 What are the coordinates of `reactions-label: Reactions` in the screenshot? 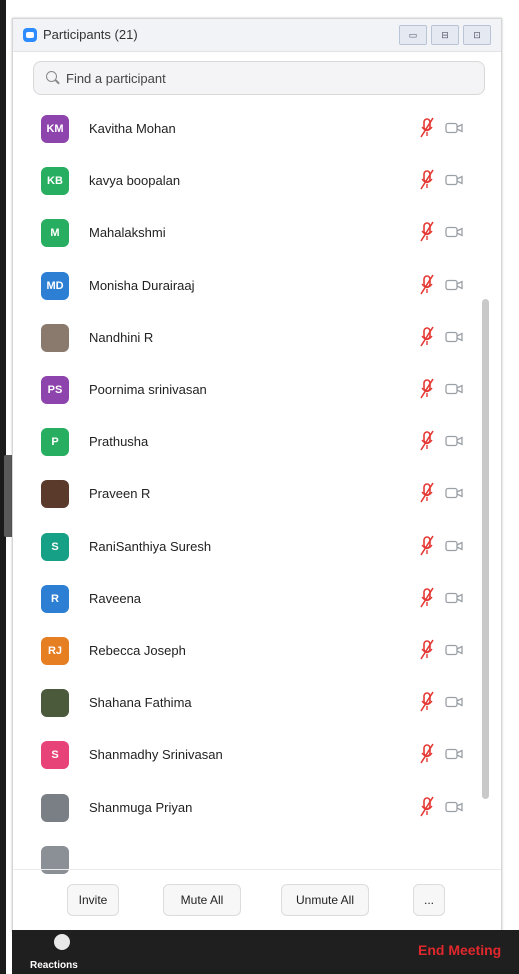 It's located at (54, 965).